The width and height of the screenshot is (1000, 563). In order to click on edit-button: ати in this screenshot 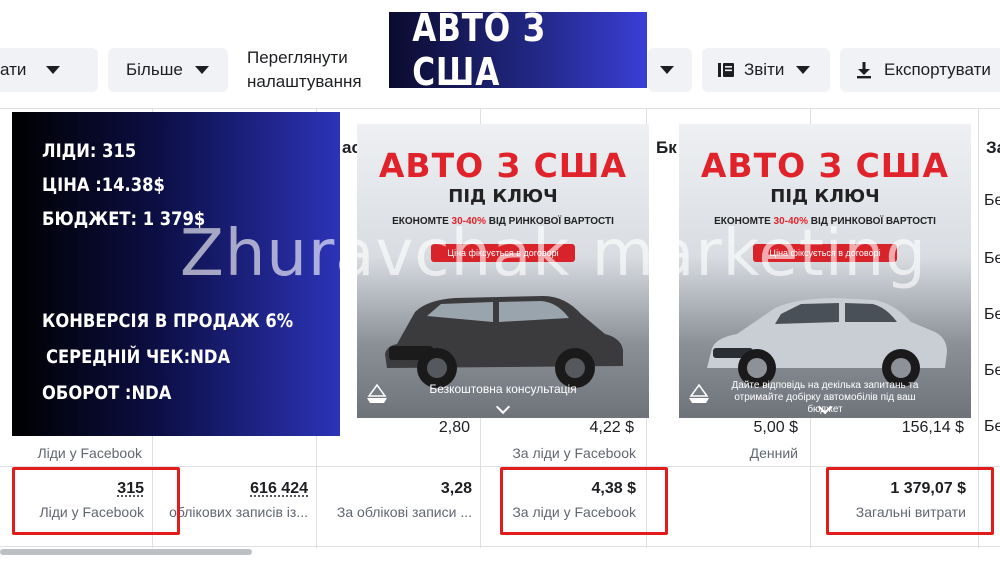, I will do `click(49, 70)`.